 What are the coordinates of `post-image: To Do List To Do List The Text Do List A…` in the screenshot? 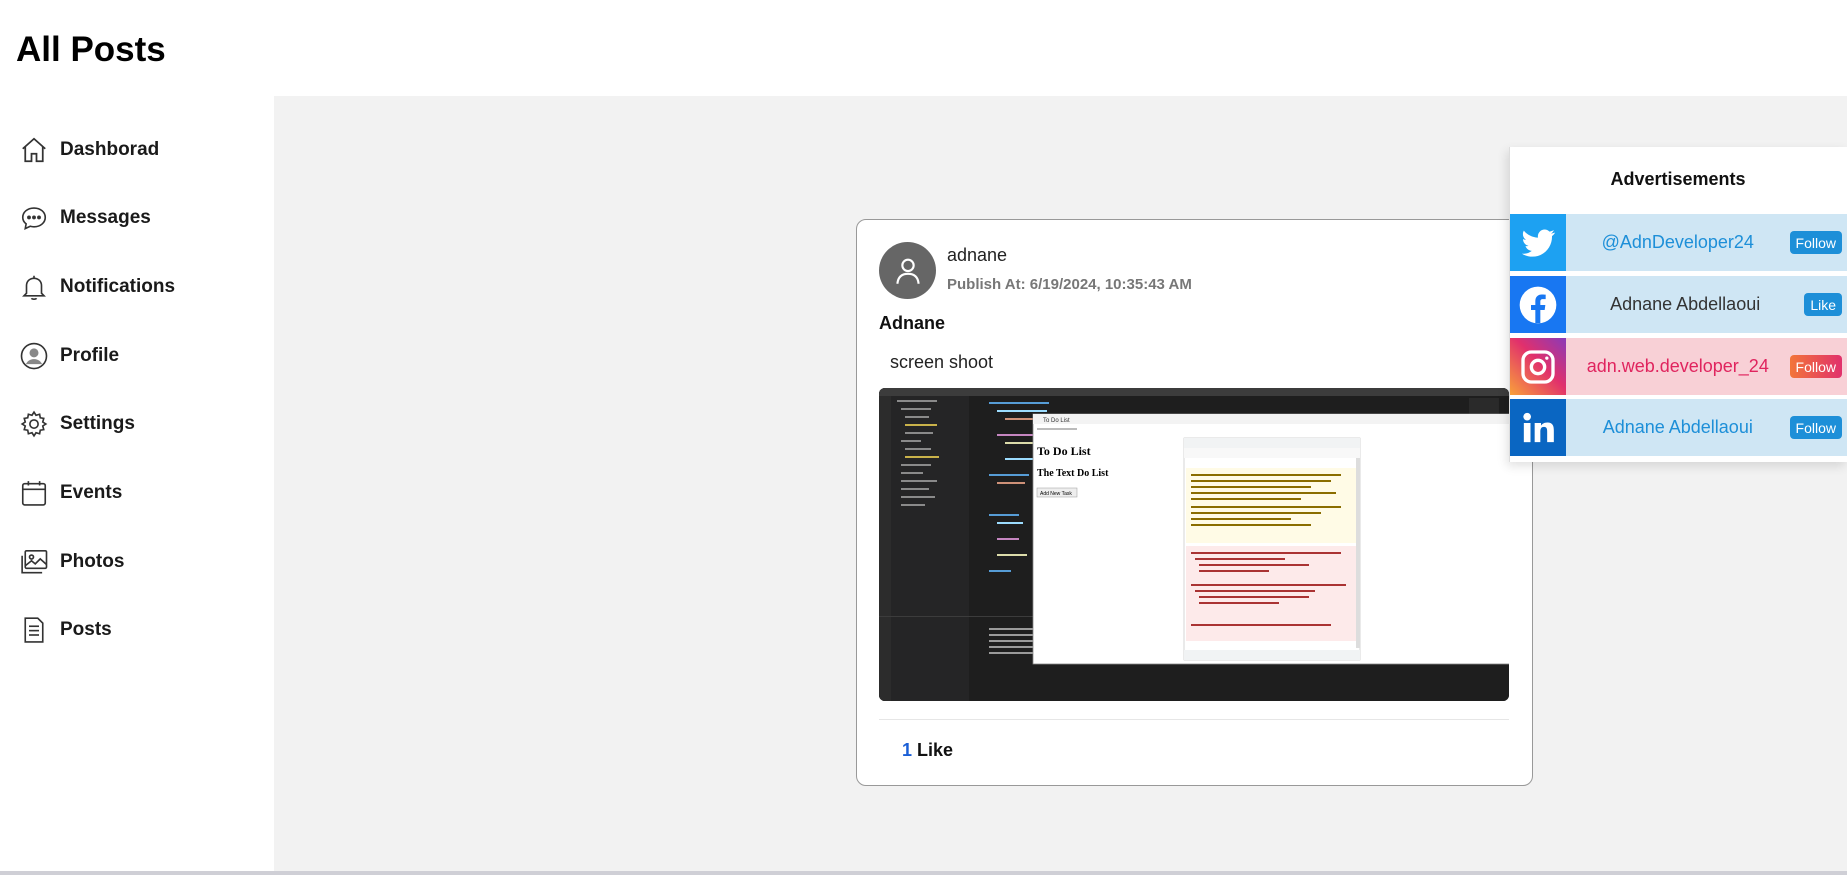 It's located at (1194, 544).